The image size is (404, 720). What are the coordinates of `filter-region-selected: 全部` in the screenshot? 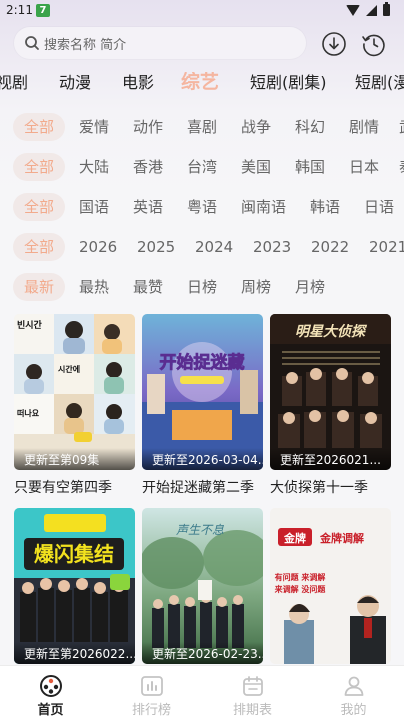 It's located at (39, 167).